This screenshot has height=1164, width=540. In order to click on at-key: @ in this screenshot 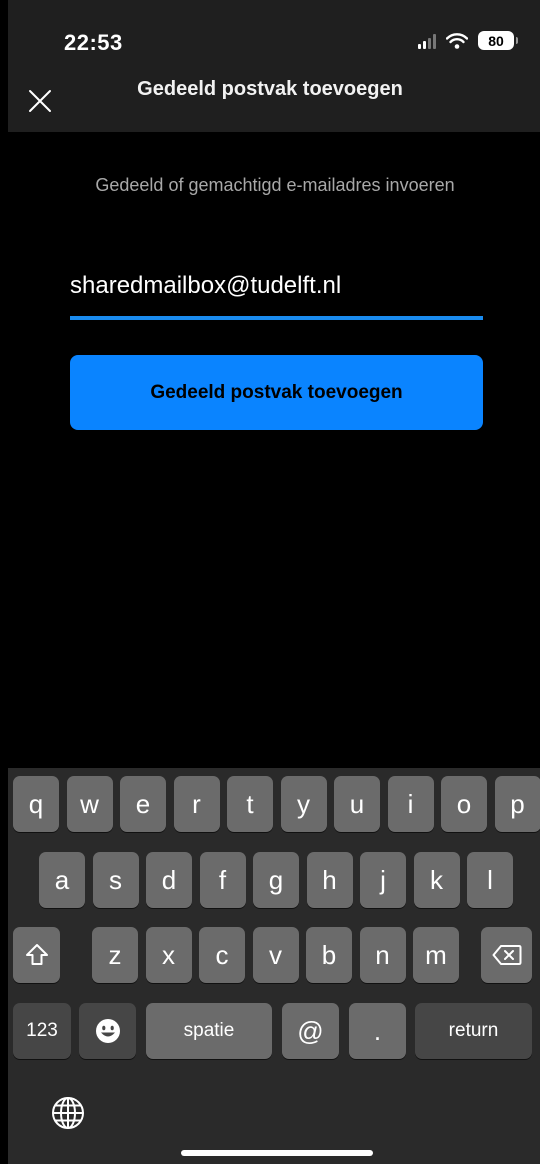, I will do `click(310, 1031)`.